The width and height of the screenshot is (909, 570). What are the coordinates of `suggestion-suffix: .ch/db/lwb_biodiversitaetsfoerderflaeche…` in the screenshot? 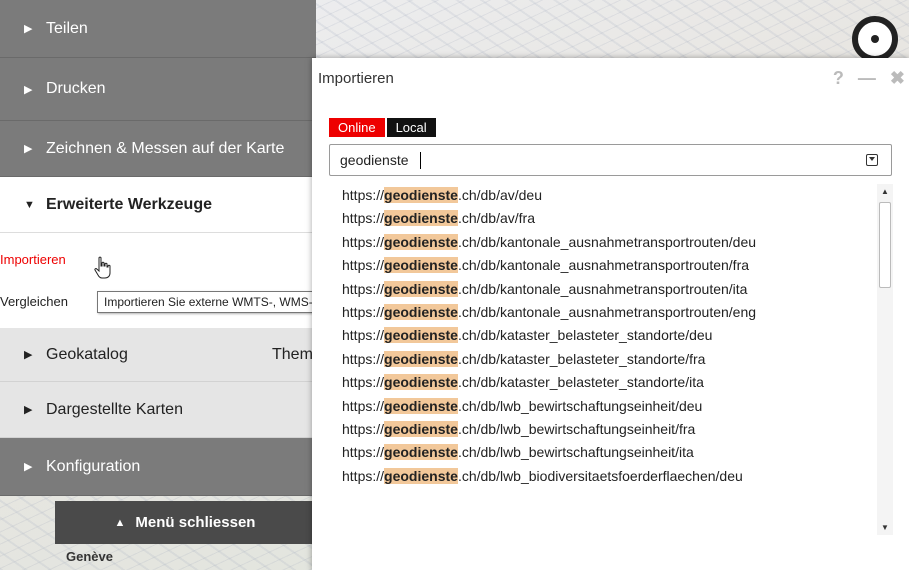 It's located at (600, 475).